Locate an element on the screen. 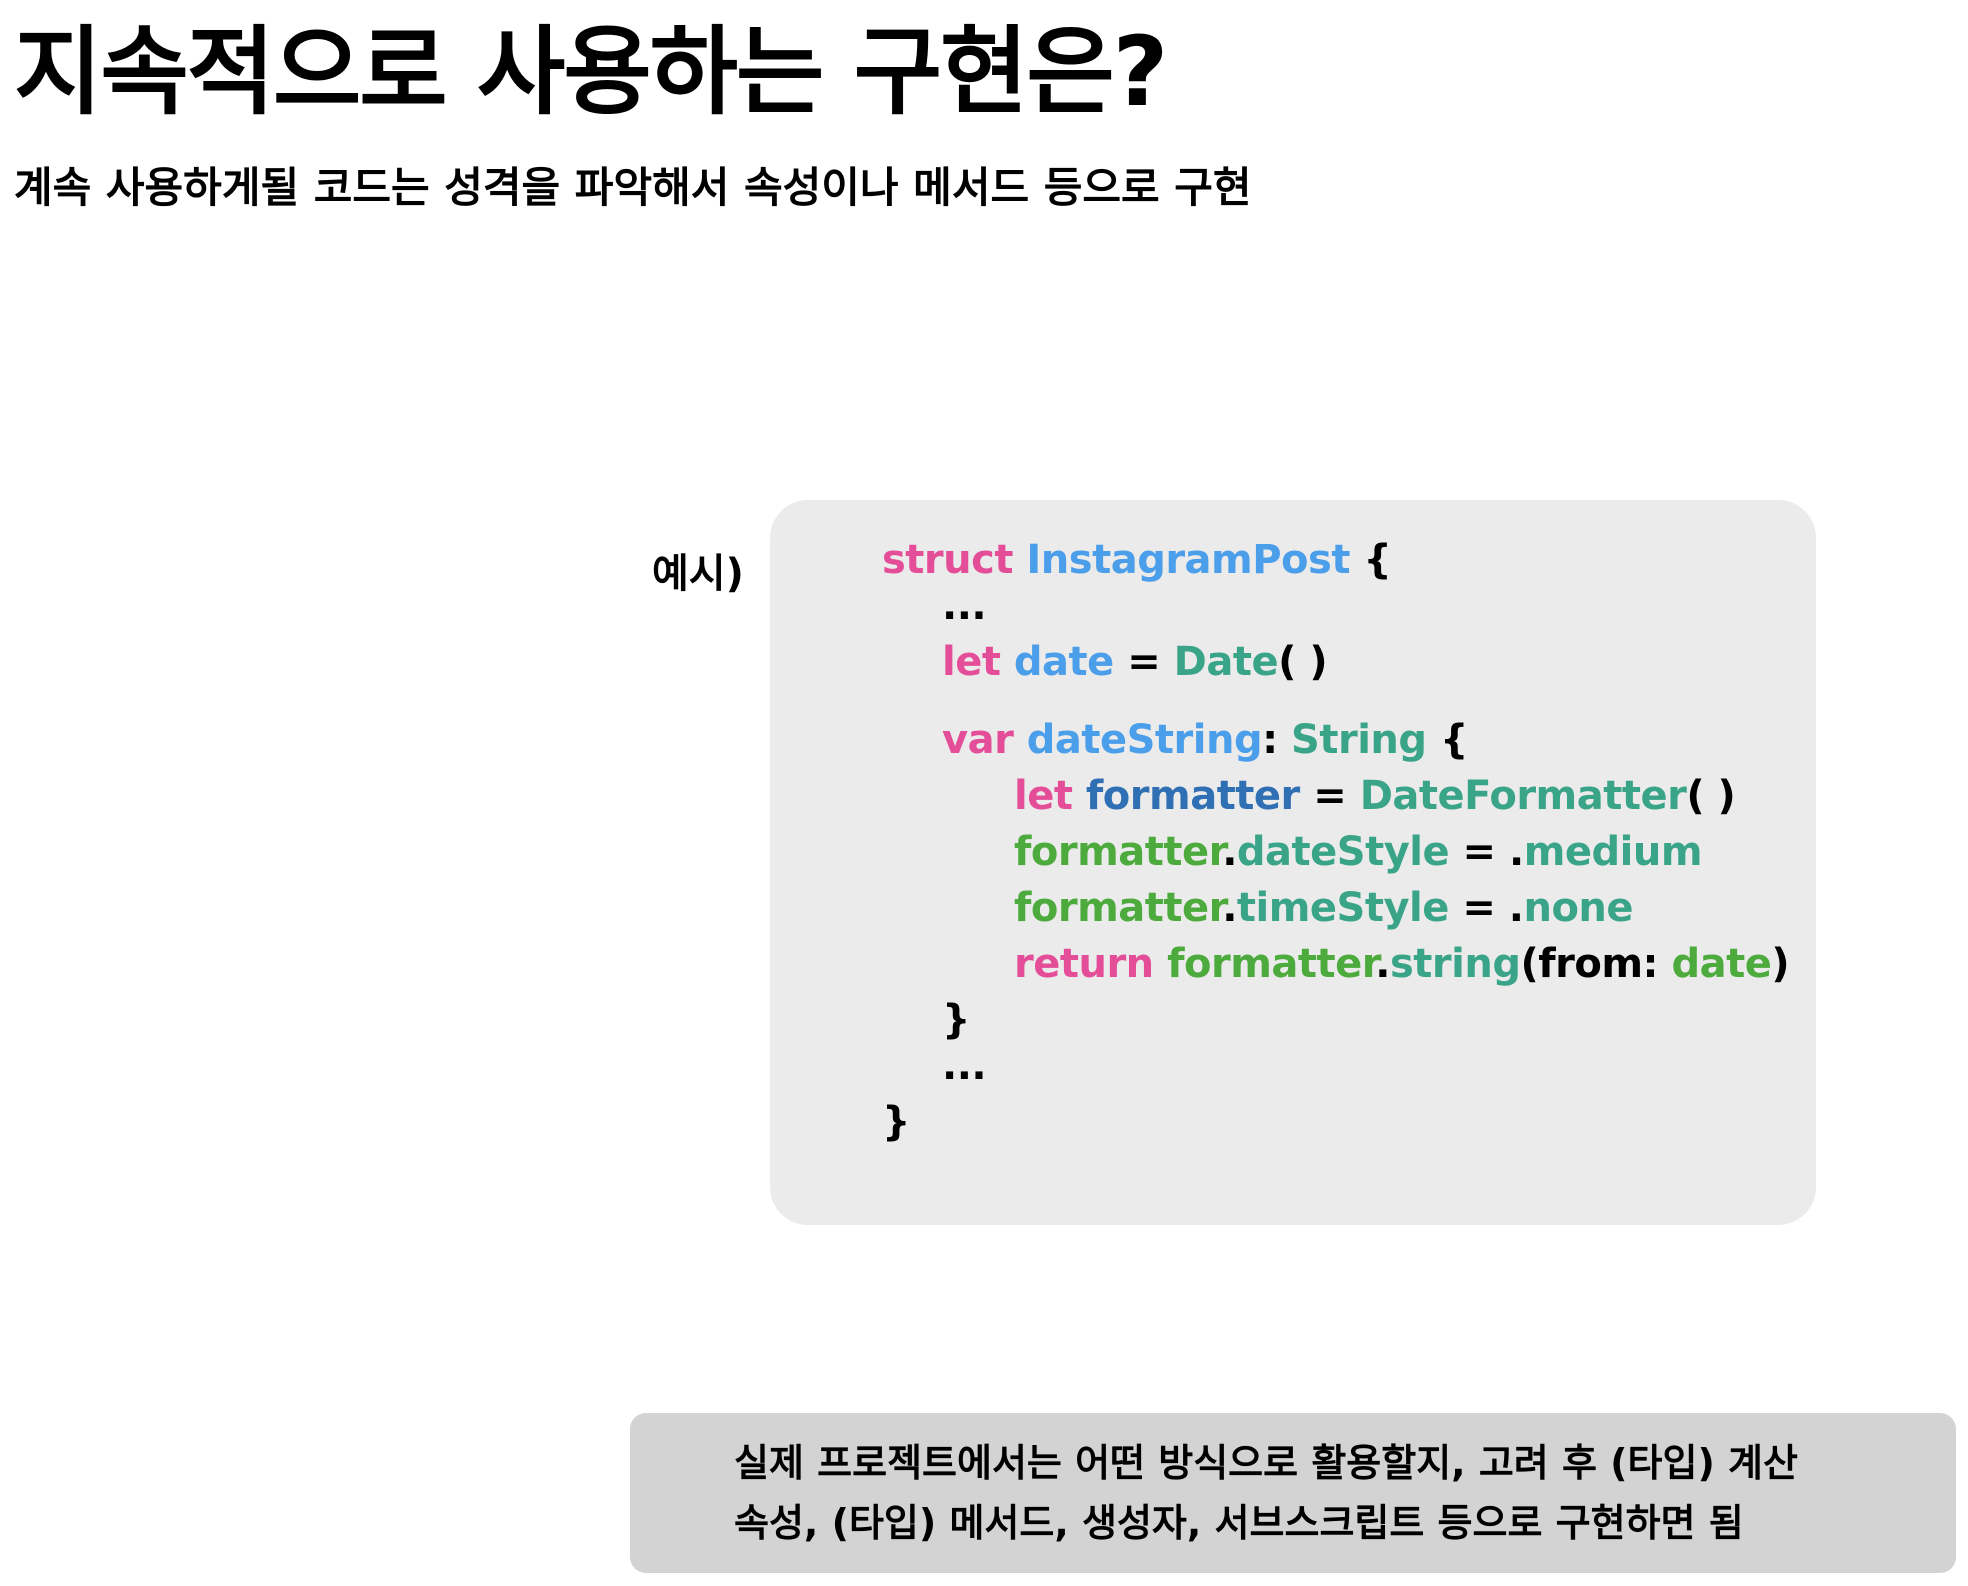  code-line-5: let formatter = DateFormatter( ) is located at coordinates (1375, 796).